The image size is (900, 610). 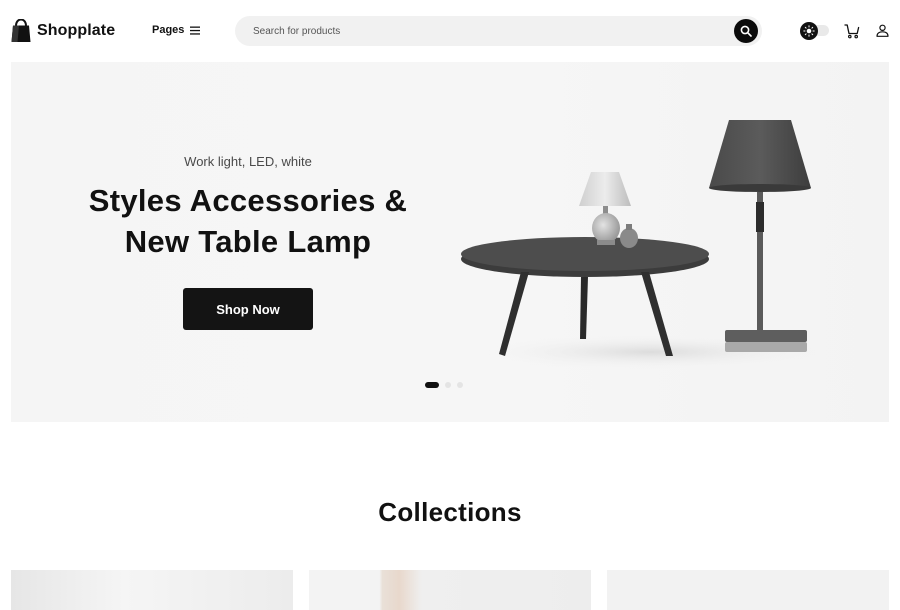 I want to click on hero-title: Styles Accessories & New Table Lamp, so click(x=248, y=221).